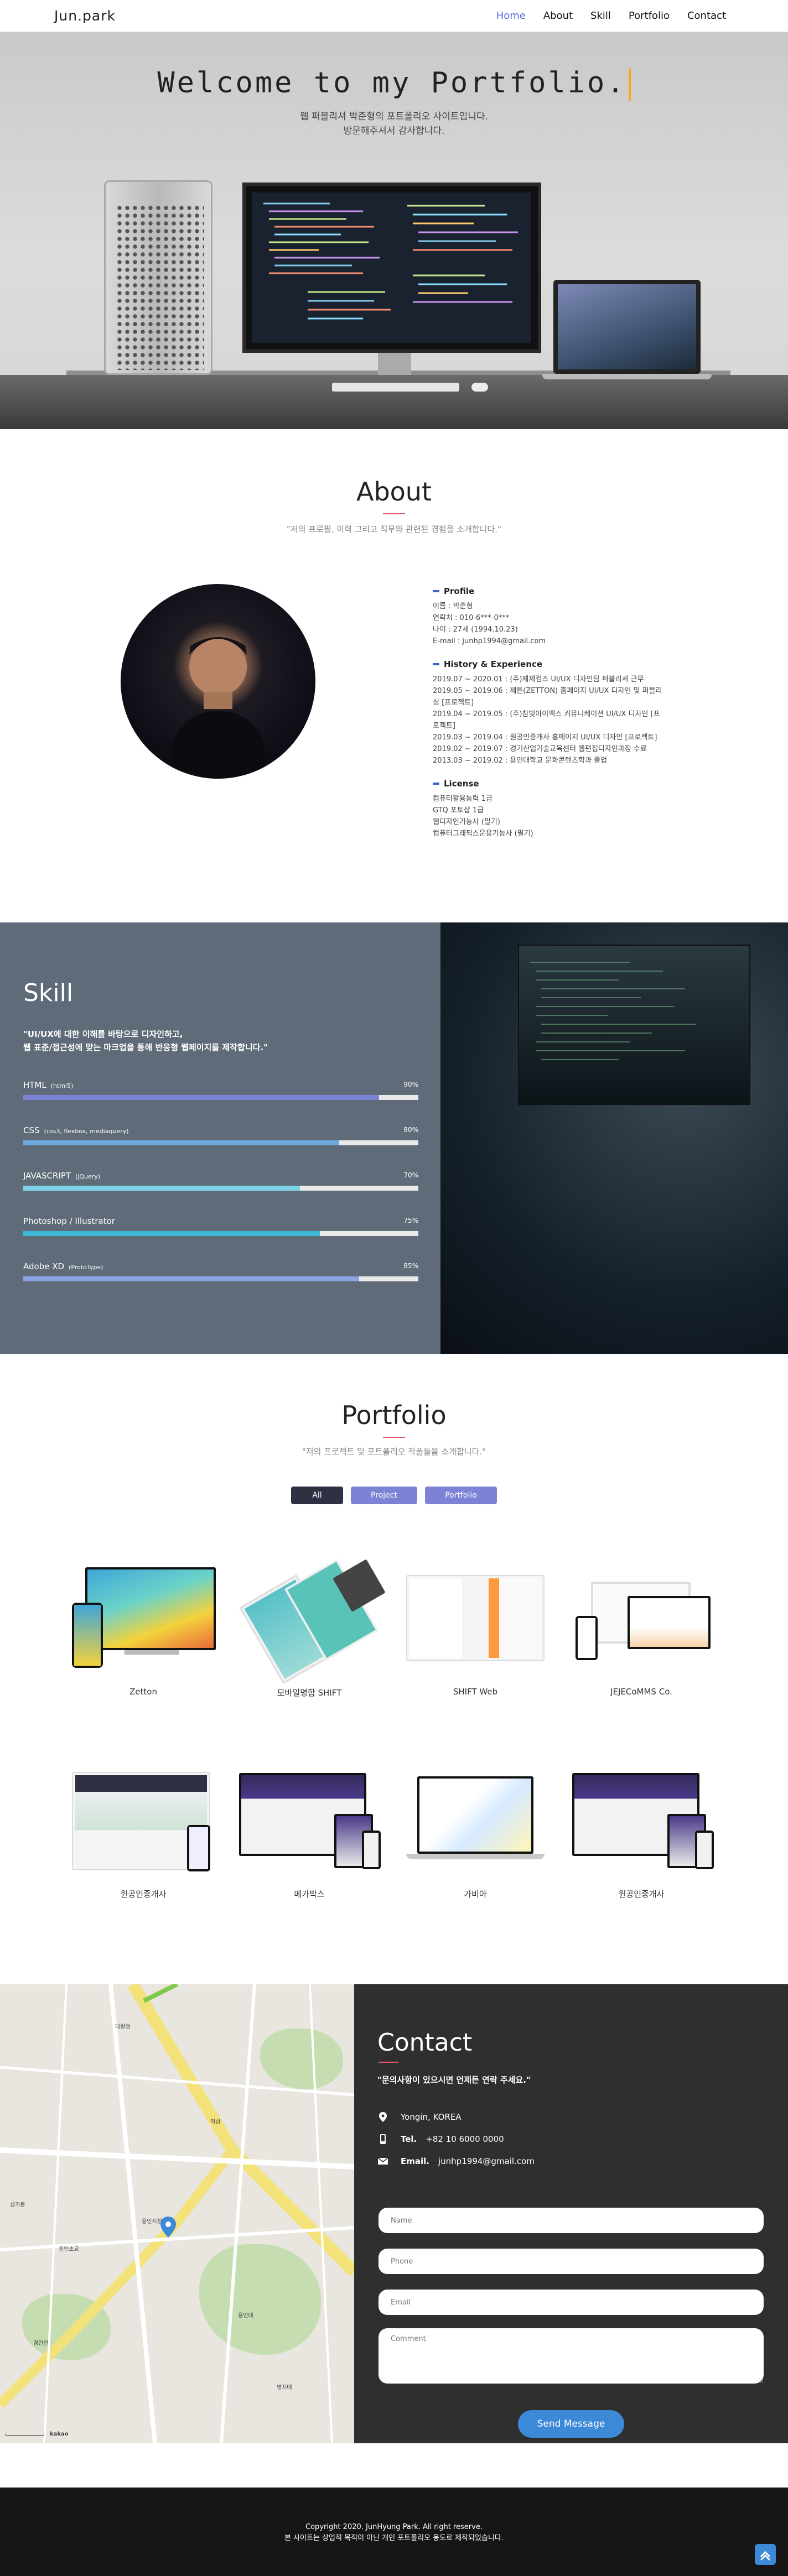 The height and width of the screenshot is (2576, 788). Describe the element at coordinates (486, 2161) in the screenshot. I see `email-text: junhp1994@gmail.com` at that location.